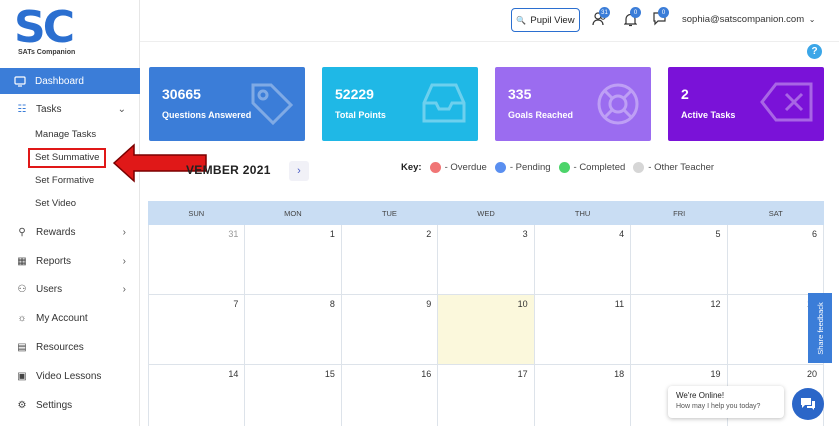 The width and height of the screenshot is (839, 426). I want to click on dow-tue: TUE, so click(389, 213).